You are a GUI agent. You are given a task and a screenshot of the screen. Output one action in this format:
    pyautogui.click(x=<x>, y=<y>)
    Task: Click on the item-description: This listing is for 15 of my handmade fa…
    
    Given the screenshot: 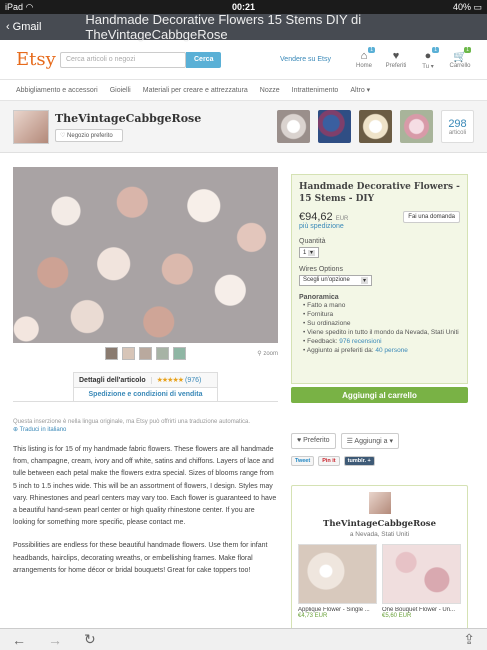 What is the action you would take?
    pyautogui.click(x=145, y=510)
    